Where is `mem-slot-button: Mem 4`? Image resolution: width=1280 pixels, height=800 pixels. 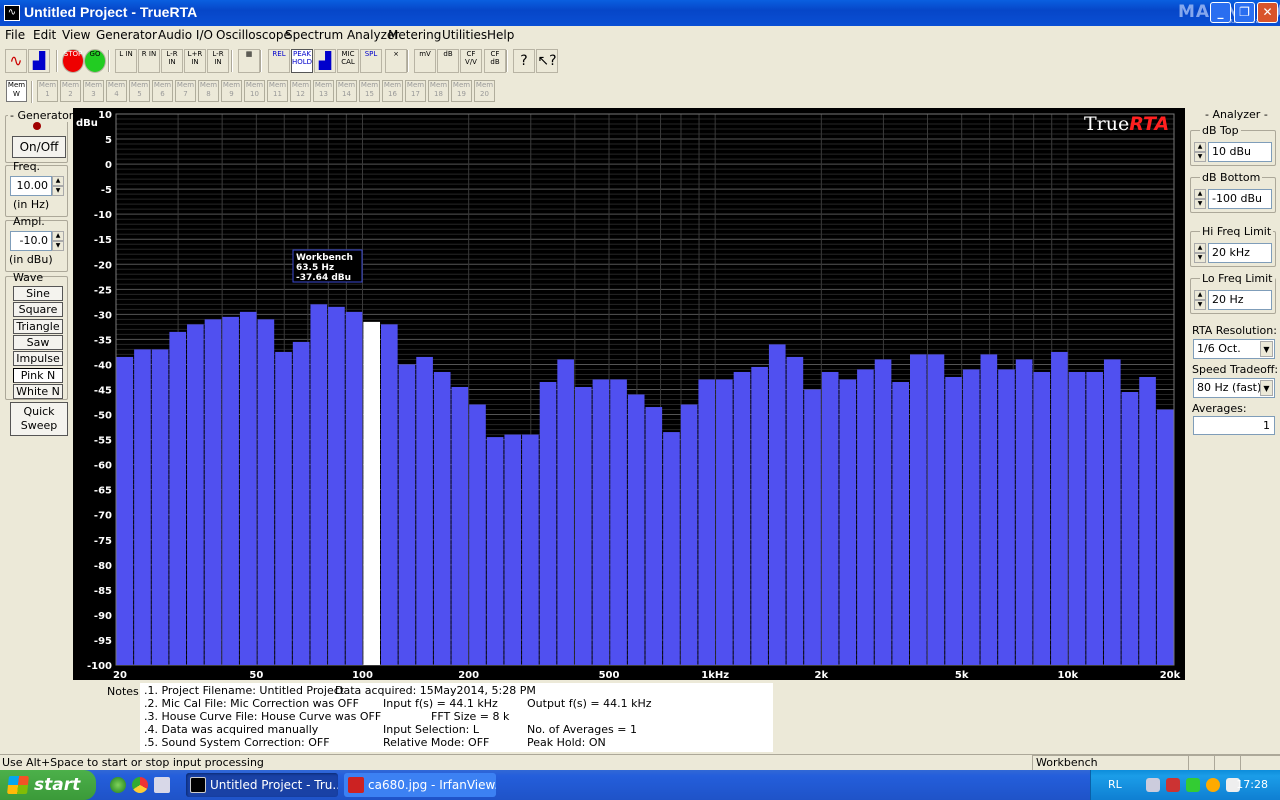
mem-slot-button: Mem 4 is located at coordinates (116, 91).